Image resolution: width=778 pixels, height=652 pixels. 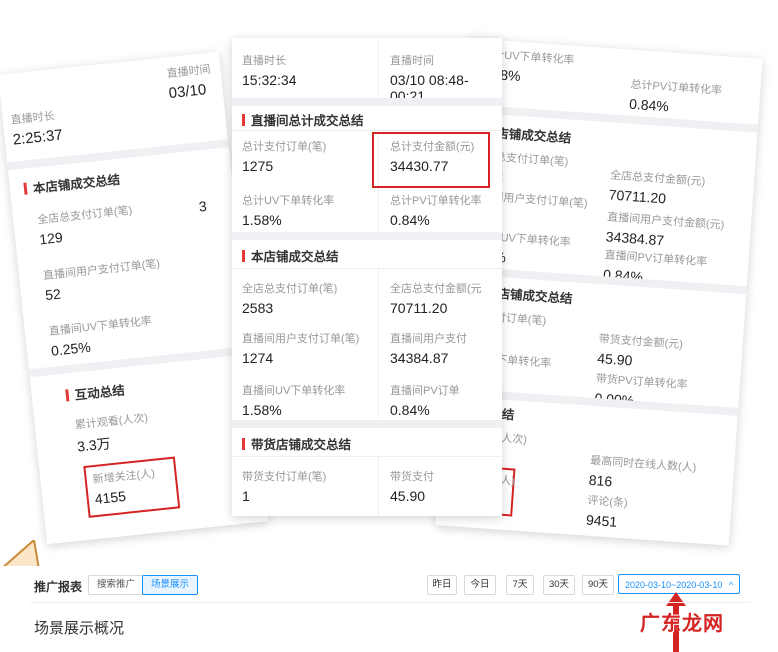 I want to click on scene-overview-title: 场景展示概况, so click(x=79, y=628).